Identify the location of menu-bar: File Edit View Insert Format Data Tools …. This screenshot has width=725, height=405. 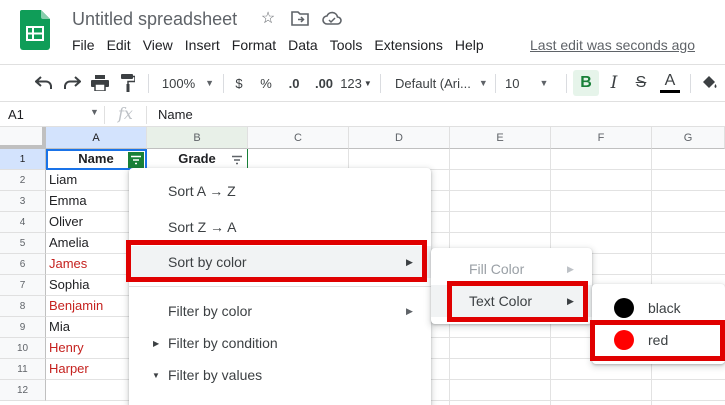
(284, 45).